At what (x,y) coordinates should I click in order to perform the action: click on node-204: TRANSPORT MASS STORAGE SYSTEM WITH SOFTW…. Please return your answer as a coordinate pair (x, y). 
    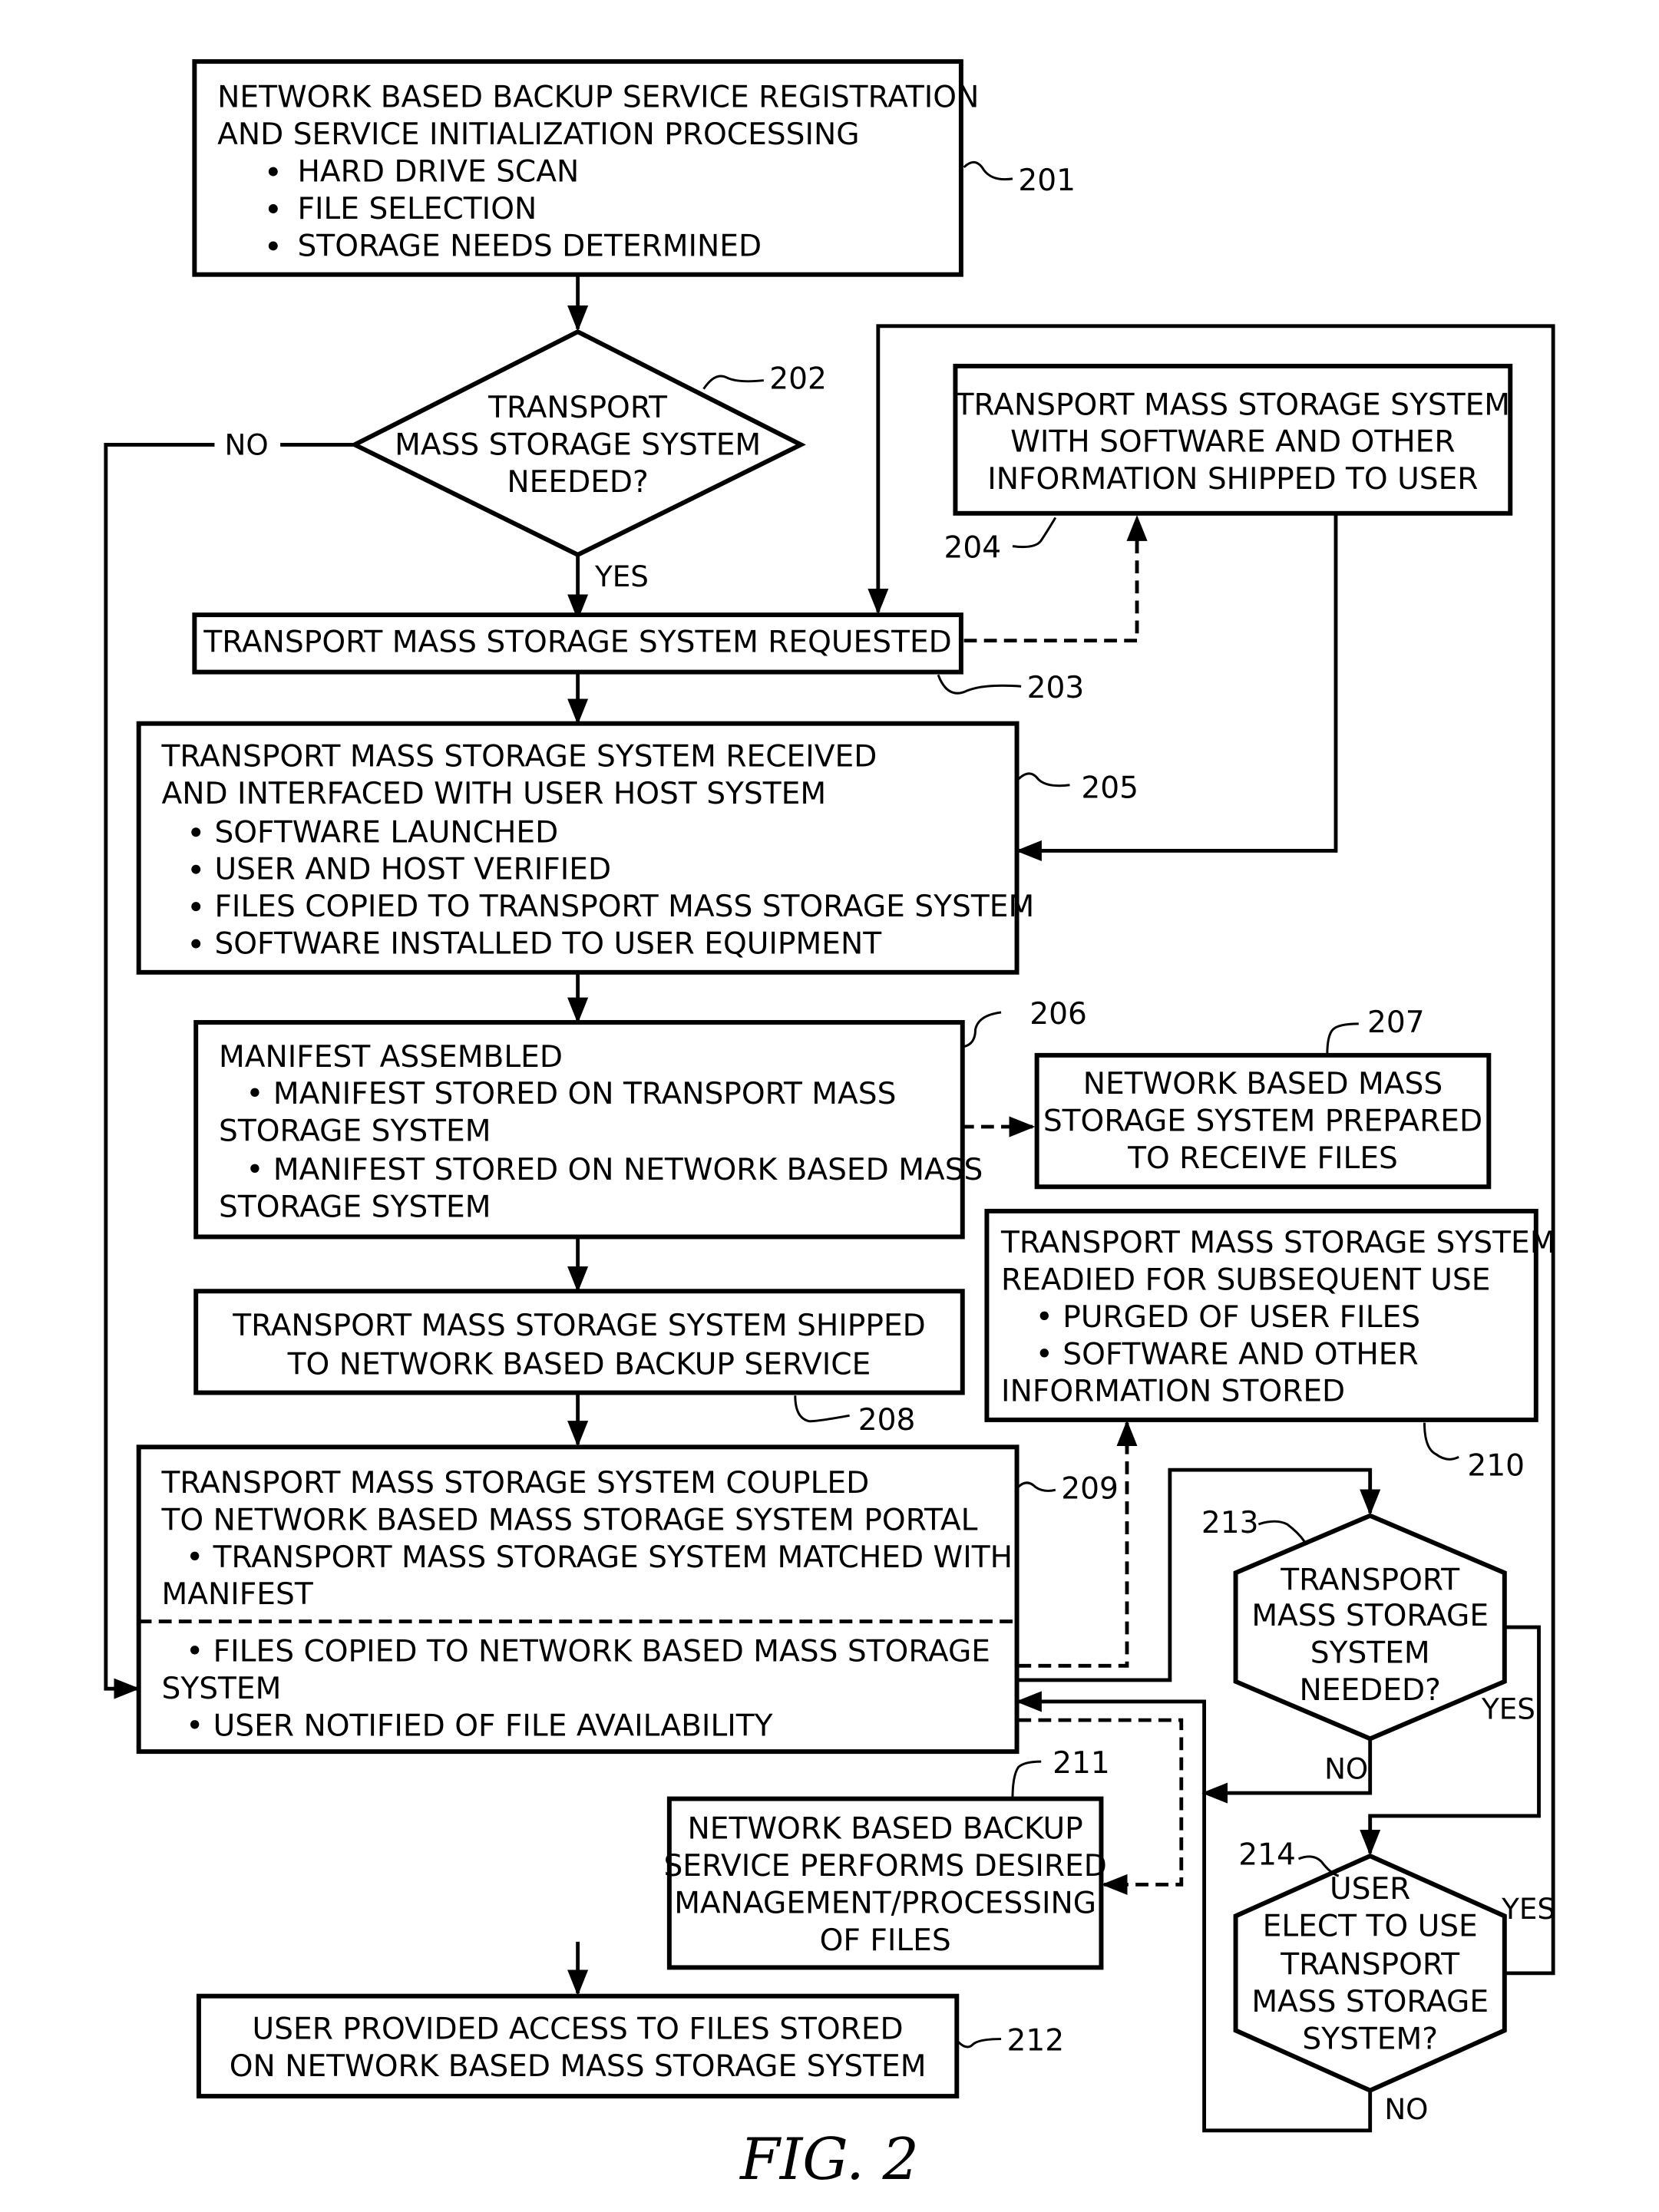
    Looking at the image, I should click on (1228, 464).